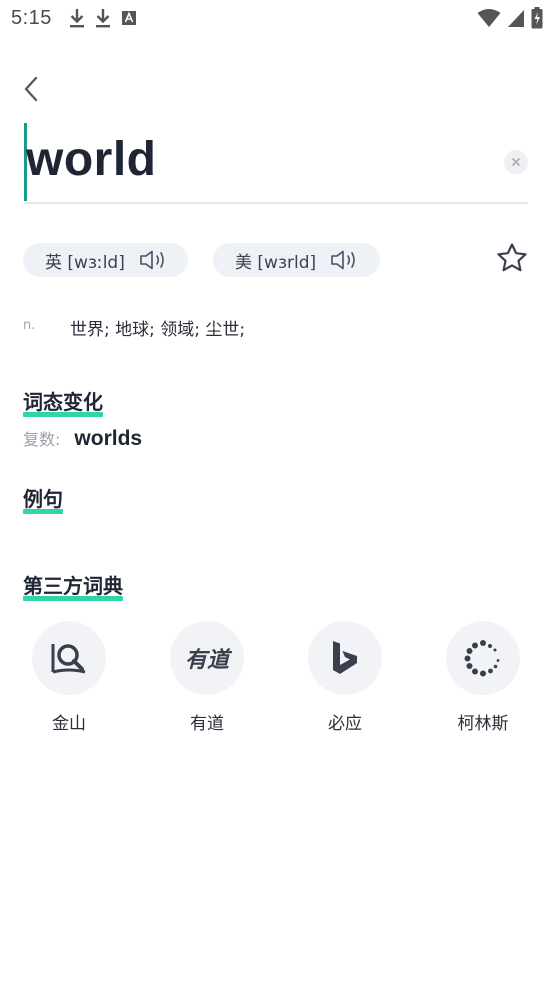 The width and height of the screenshot is (553, 984). I want to click on status-bar: 5:15, so click(276, 18).